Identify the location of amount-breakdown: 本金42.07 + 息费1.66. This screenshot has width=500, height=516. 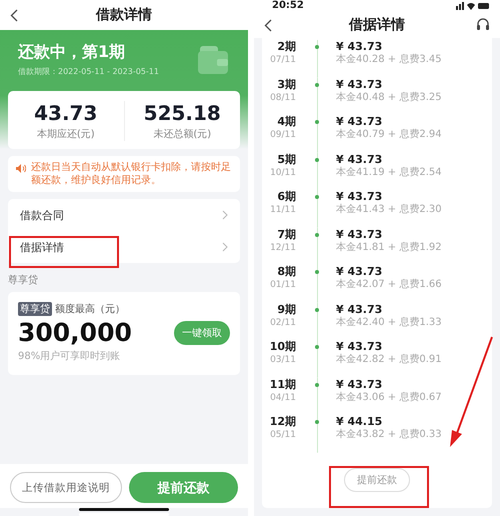
(389, 285).